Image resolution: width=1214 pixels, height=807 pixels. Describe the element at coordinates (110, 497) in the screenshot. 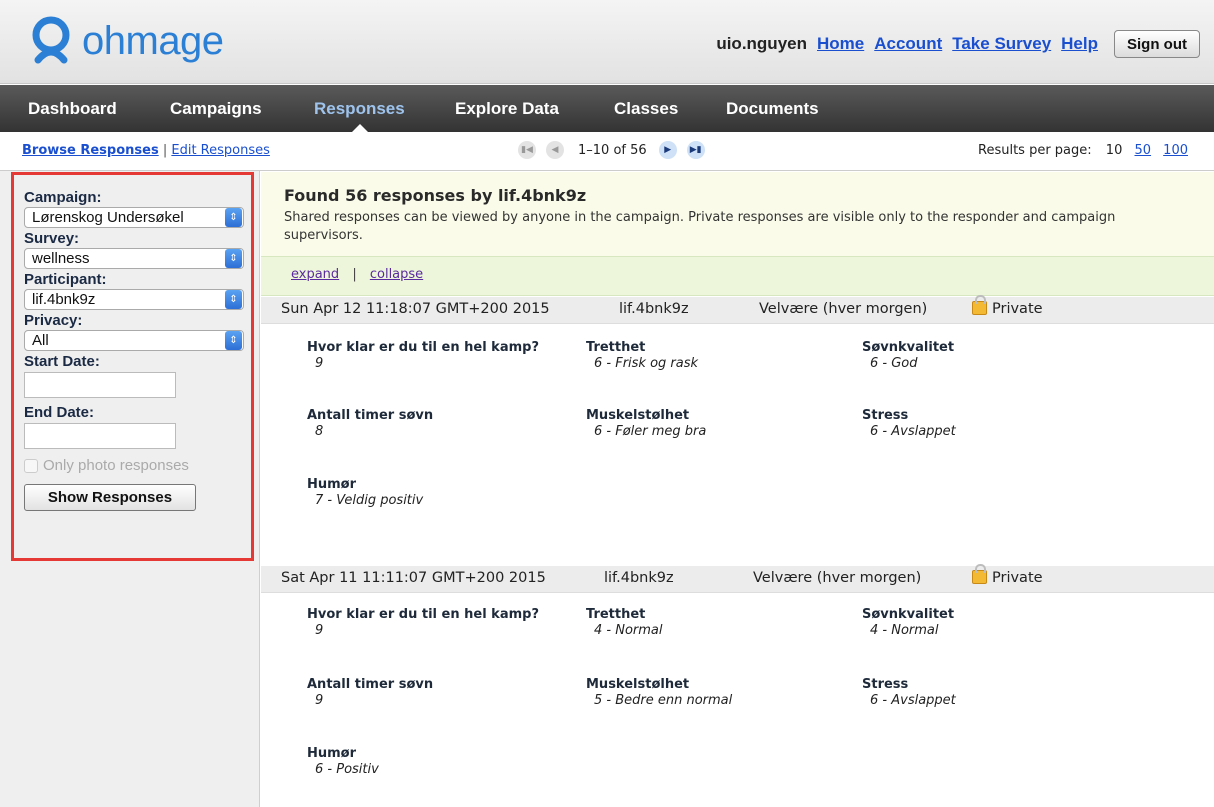

I see `show-responses-button: Show Responses` at that location.